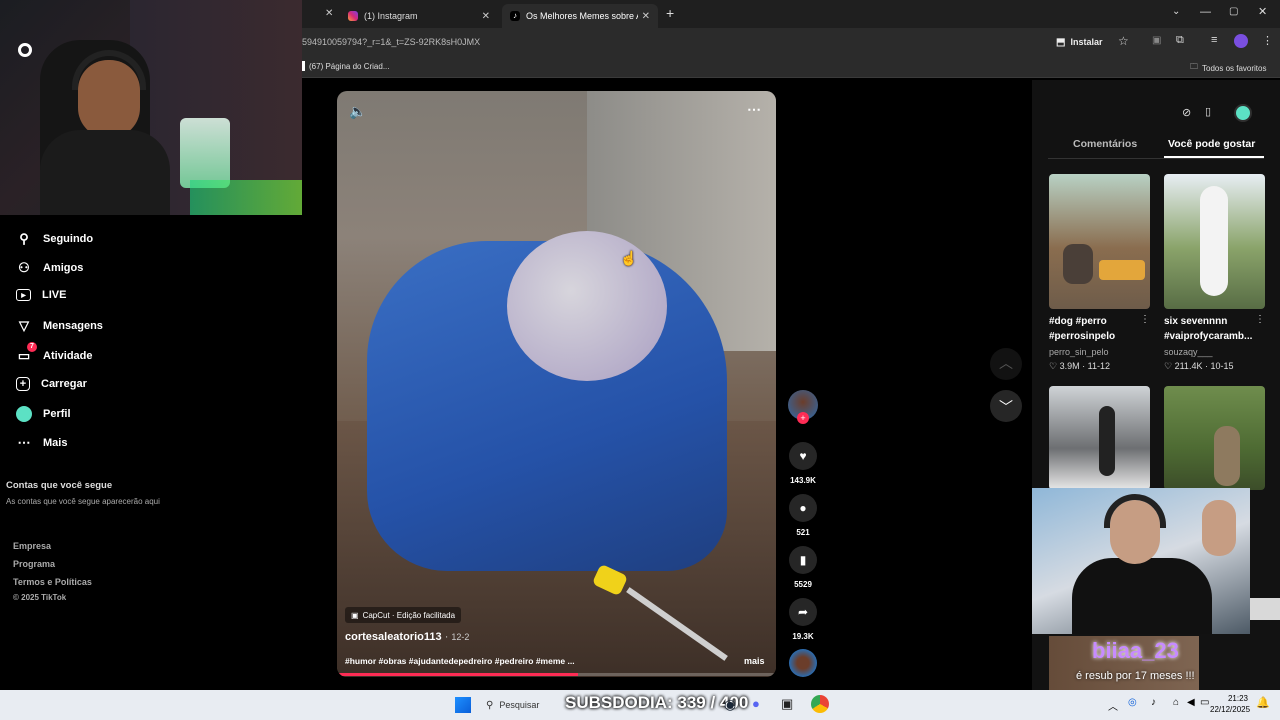 The width and height of the screenshot is (1280, 720). Describe the element at coordinates (68, 356) in the screenshot. I see `sidebar-item-label: Atividade` at that location.